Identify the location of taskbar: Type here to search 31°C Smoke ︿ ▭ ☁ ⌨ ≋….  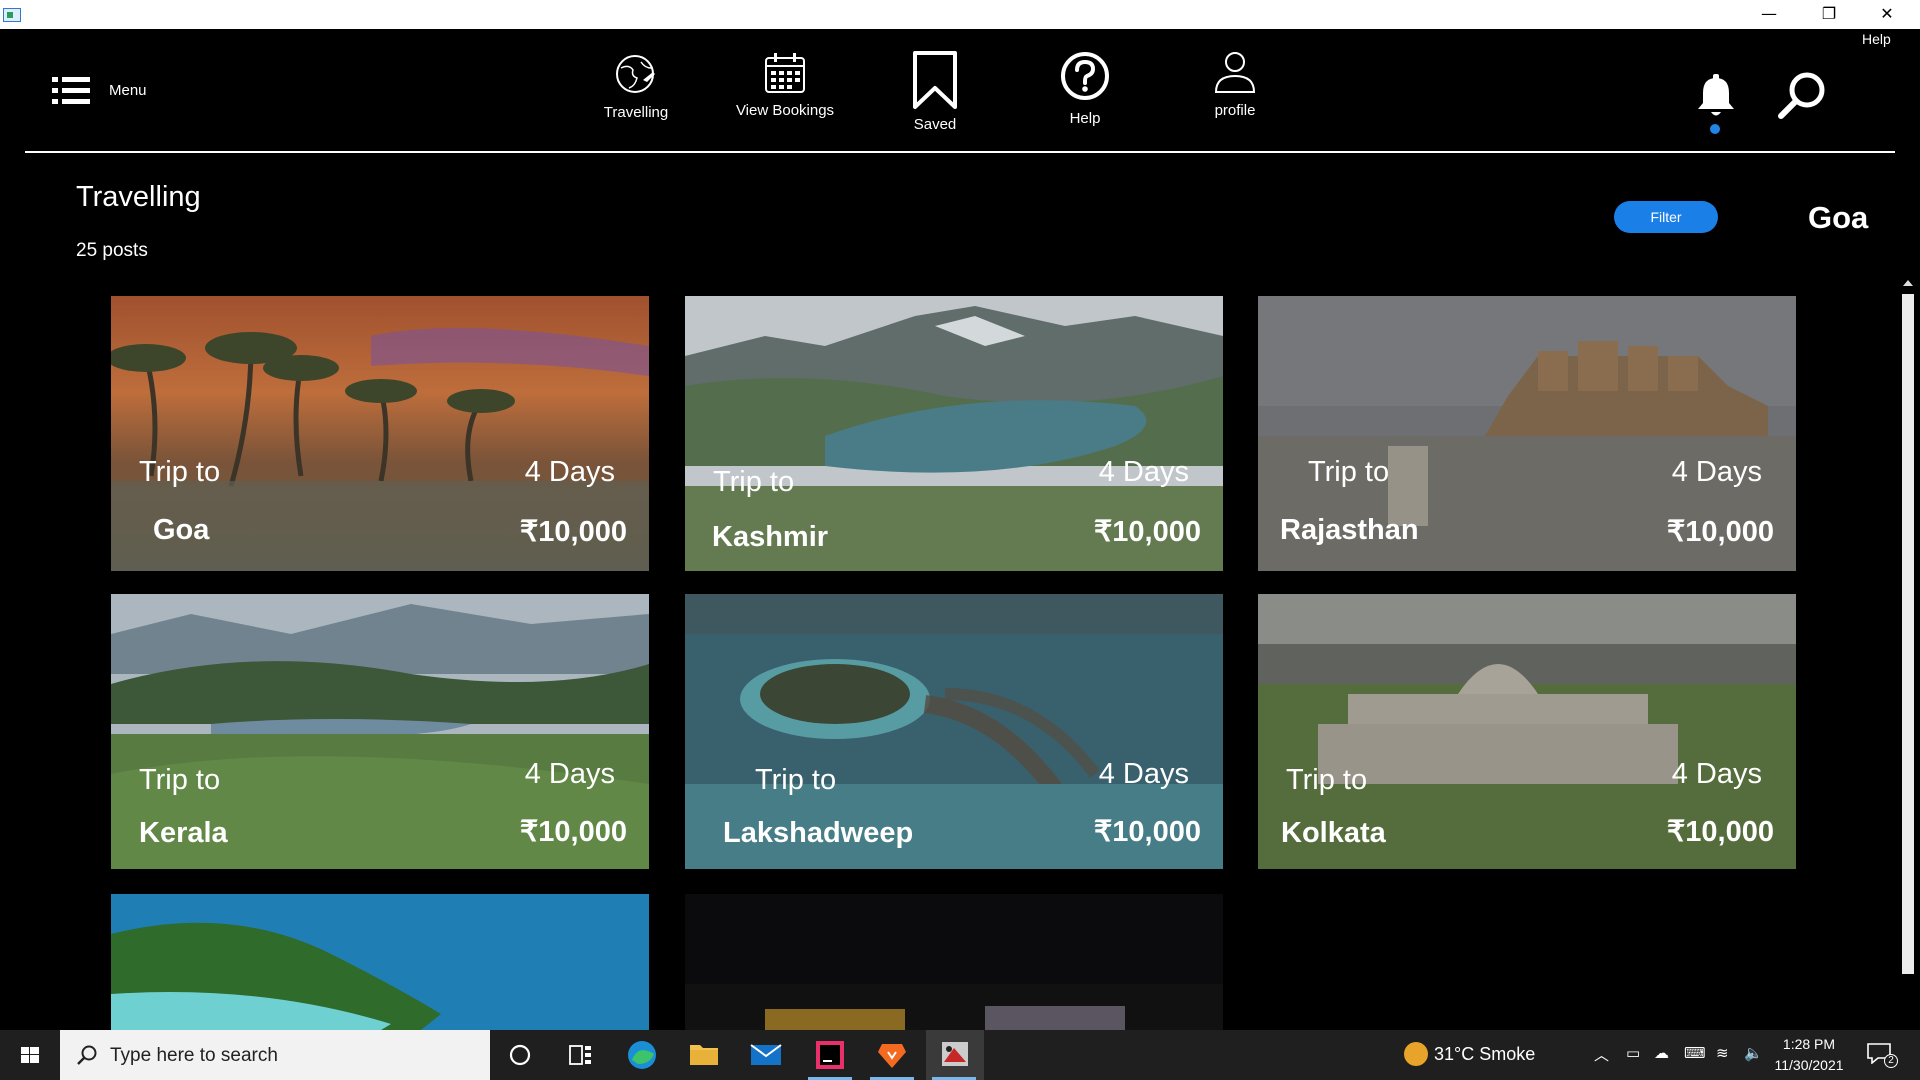
(960, 1055).